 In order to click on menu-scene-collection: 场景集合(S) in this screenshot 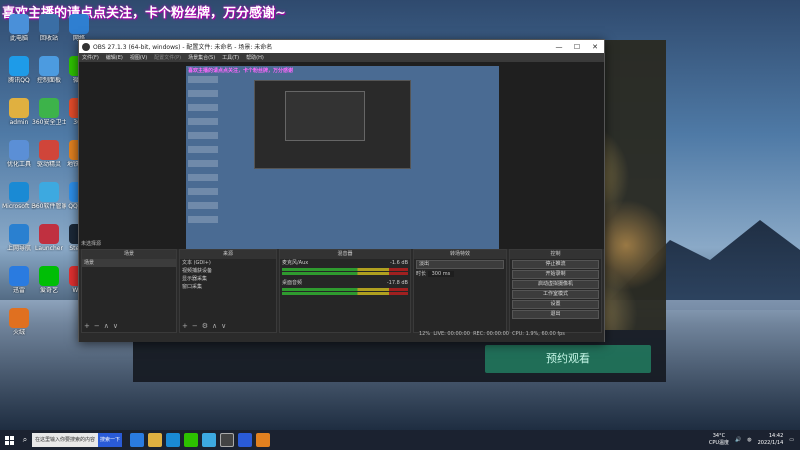, I will do `click(201, 57)`.